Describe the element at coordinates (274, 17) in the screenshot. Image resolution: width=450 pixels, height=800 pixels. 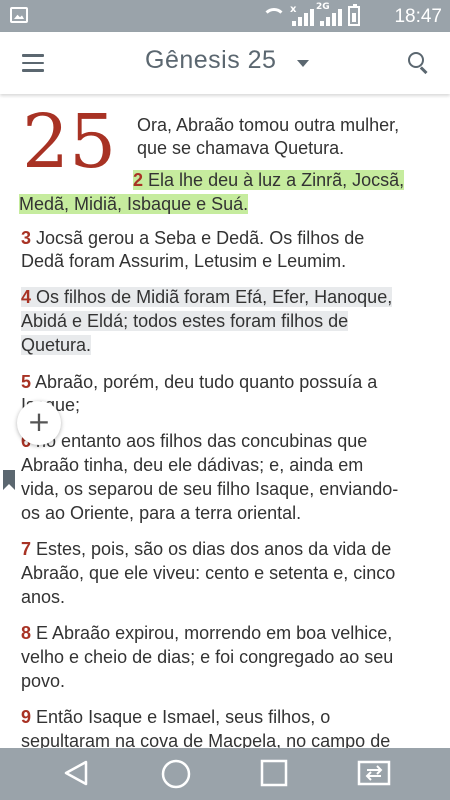
I see `wifi-icon` at that location.